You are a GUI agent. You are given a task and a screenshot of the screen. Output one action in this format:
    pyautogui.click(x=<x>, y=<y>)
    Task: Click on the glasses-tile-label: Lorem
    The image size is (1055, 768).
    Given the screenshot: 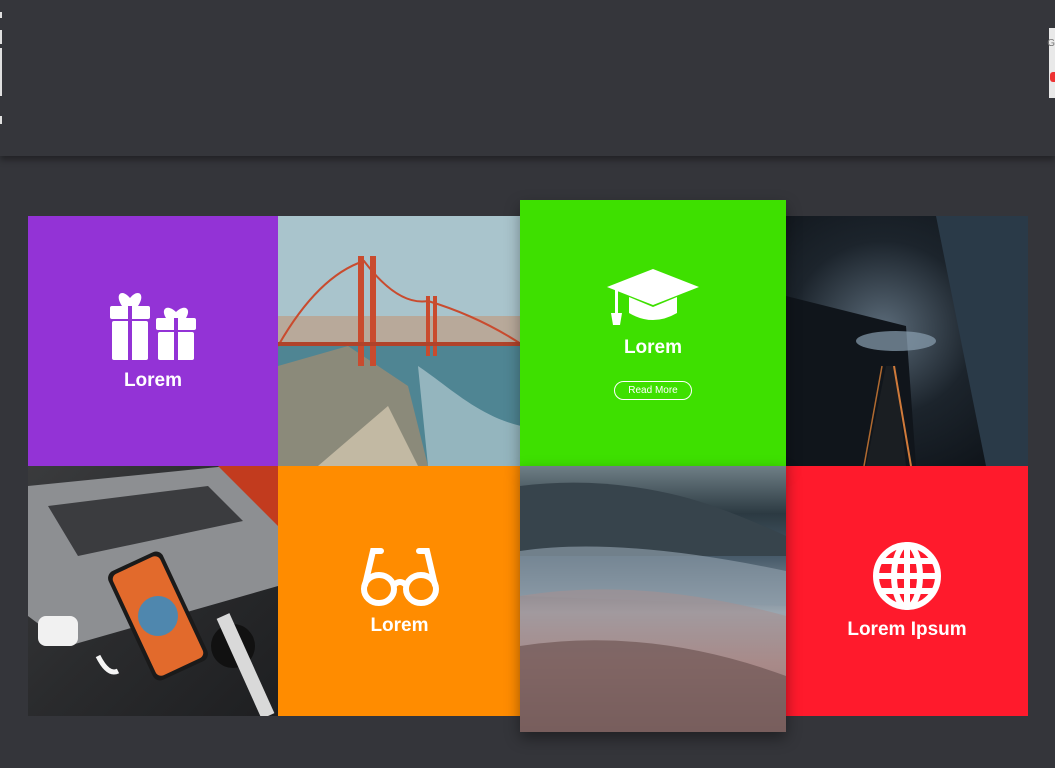 What is the action you would take?
    pyautogui.click(x=399, y=625)
    